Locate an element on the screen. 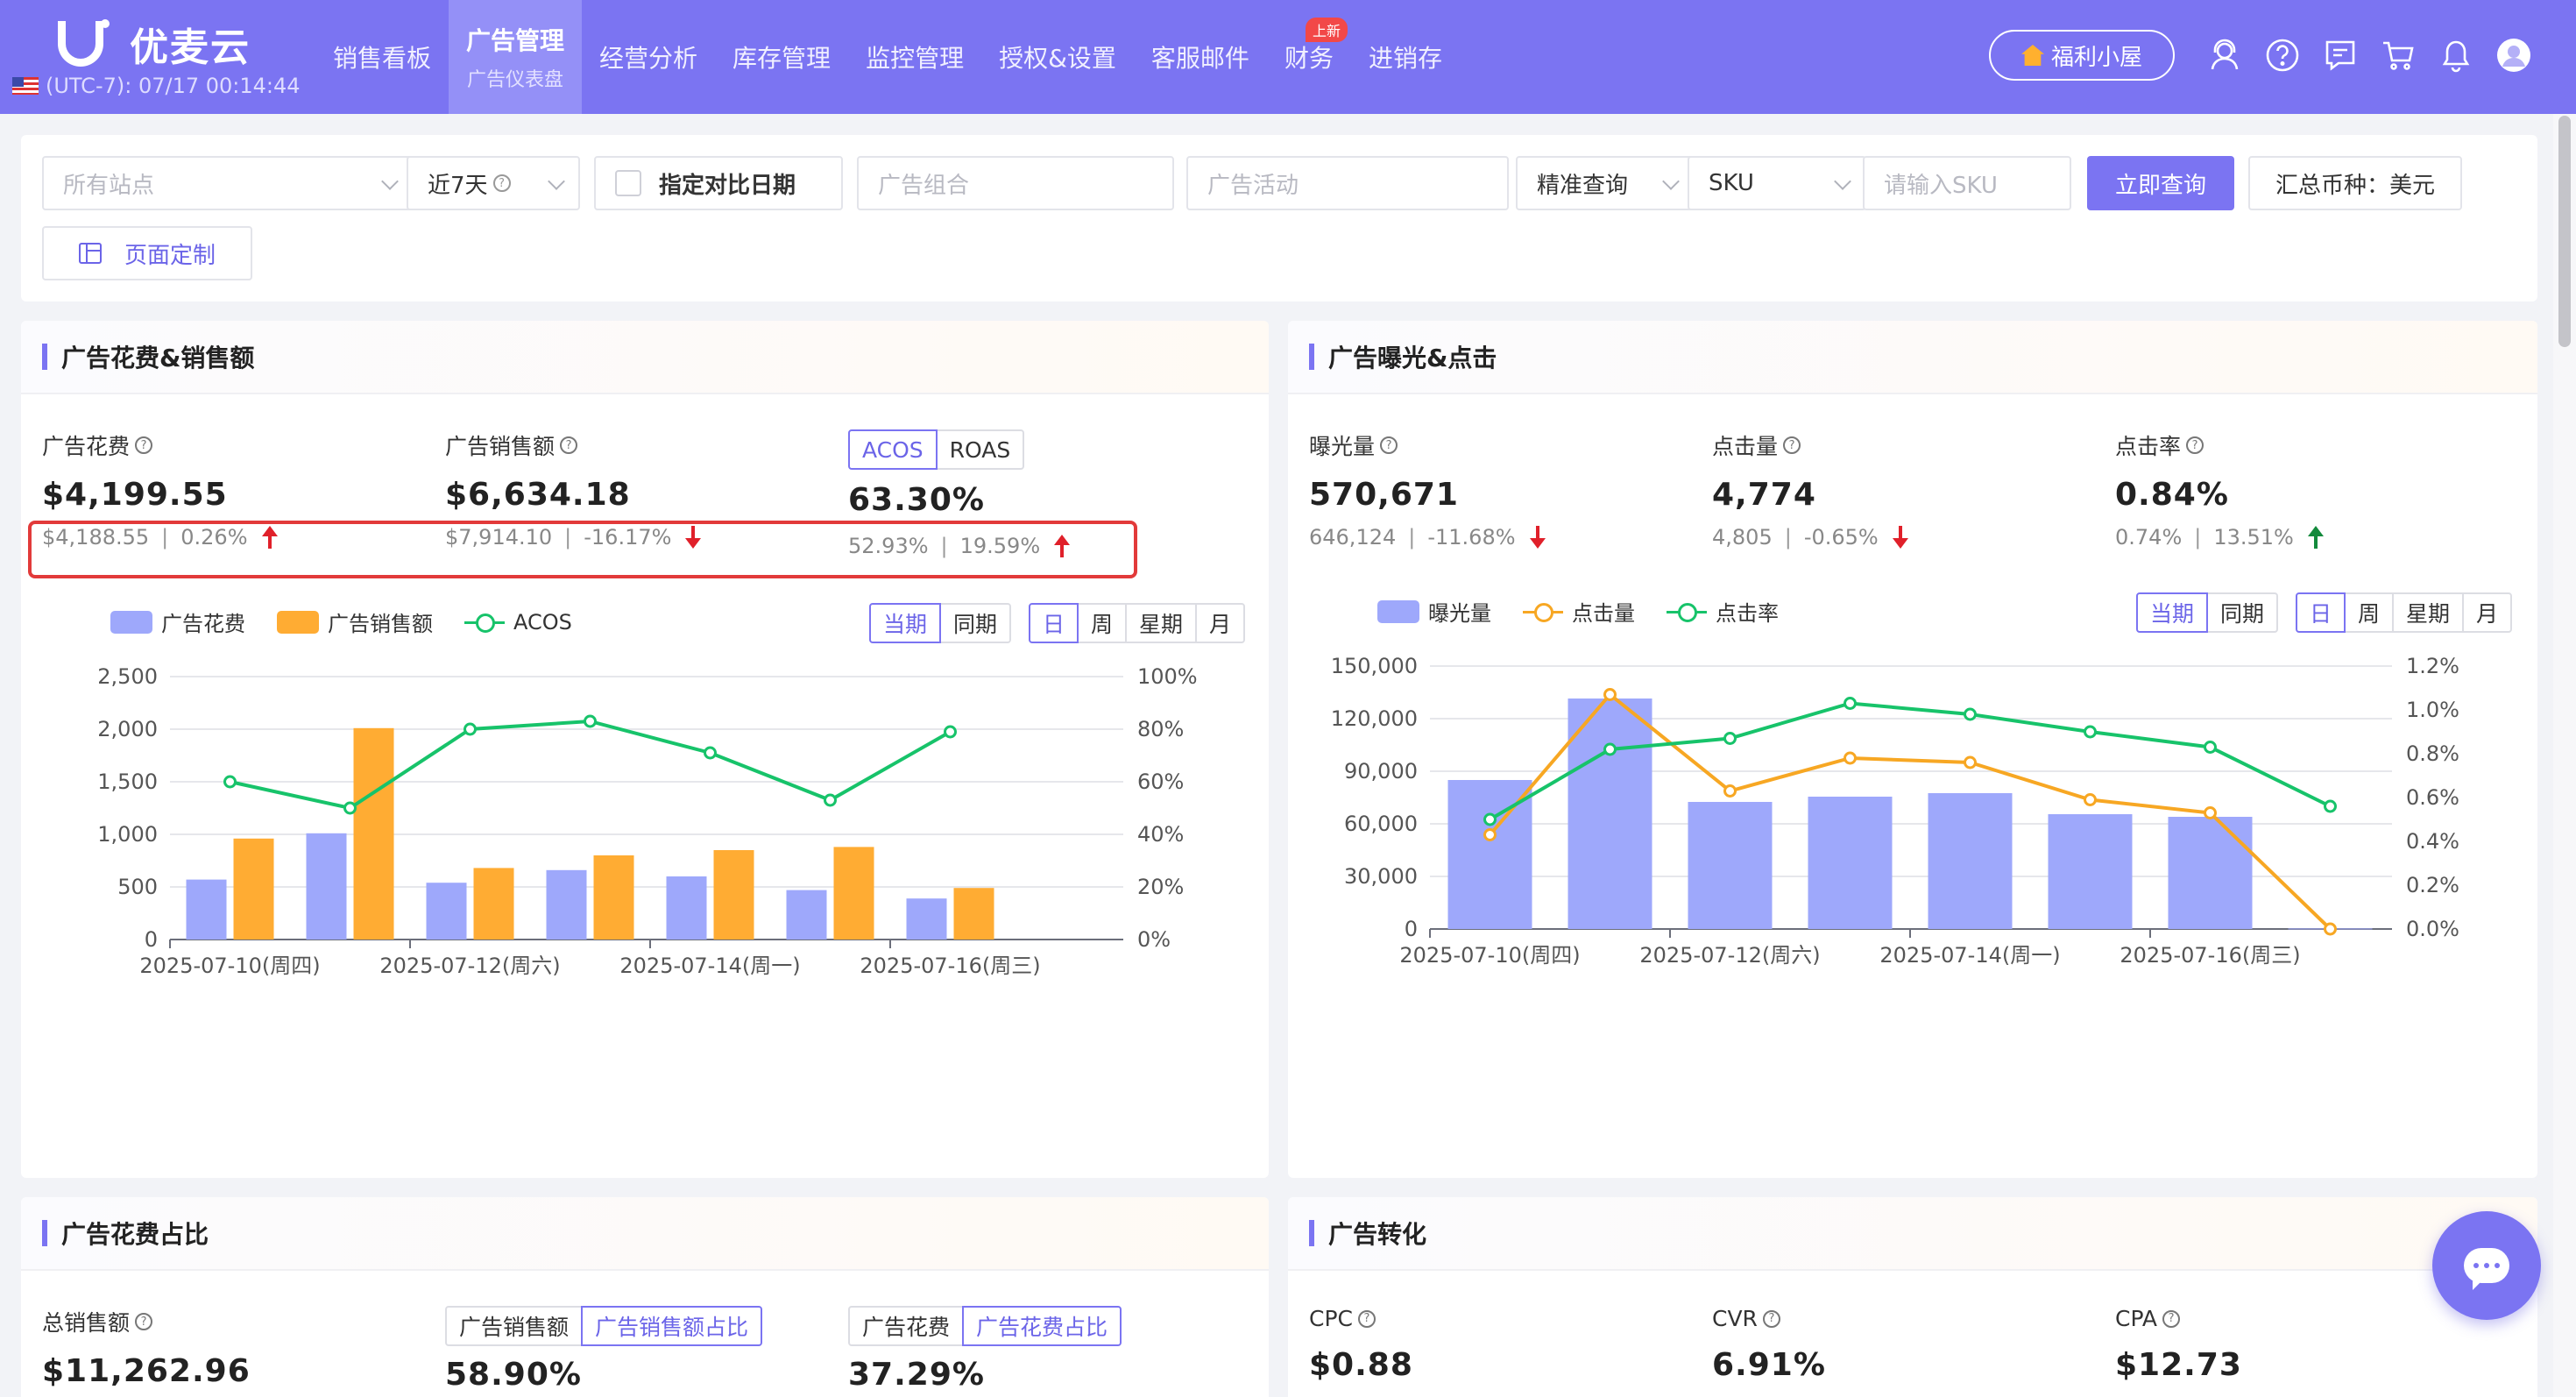 This screenshot has height=1397, width=2576. y-tick-label: 90,000 is located at coordinates (1381, 771).